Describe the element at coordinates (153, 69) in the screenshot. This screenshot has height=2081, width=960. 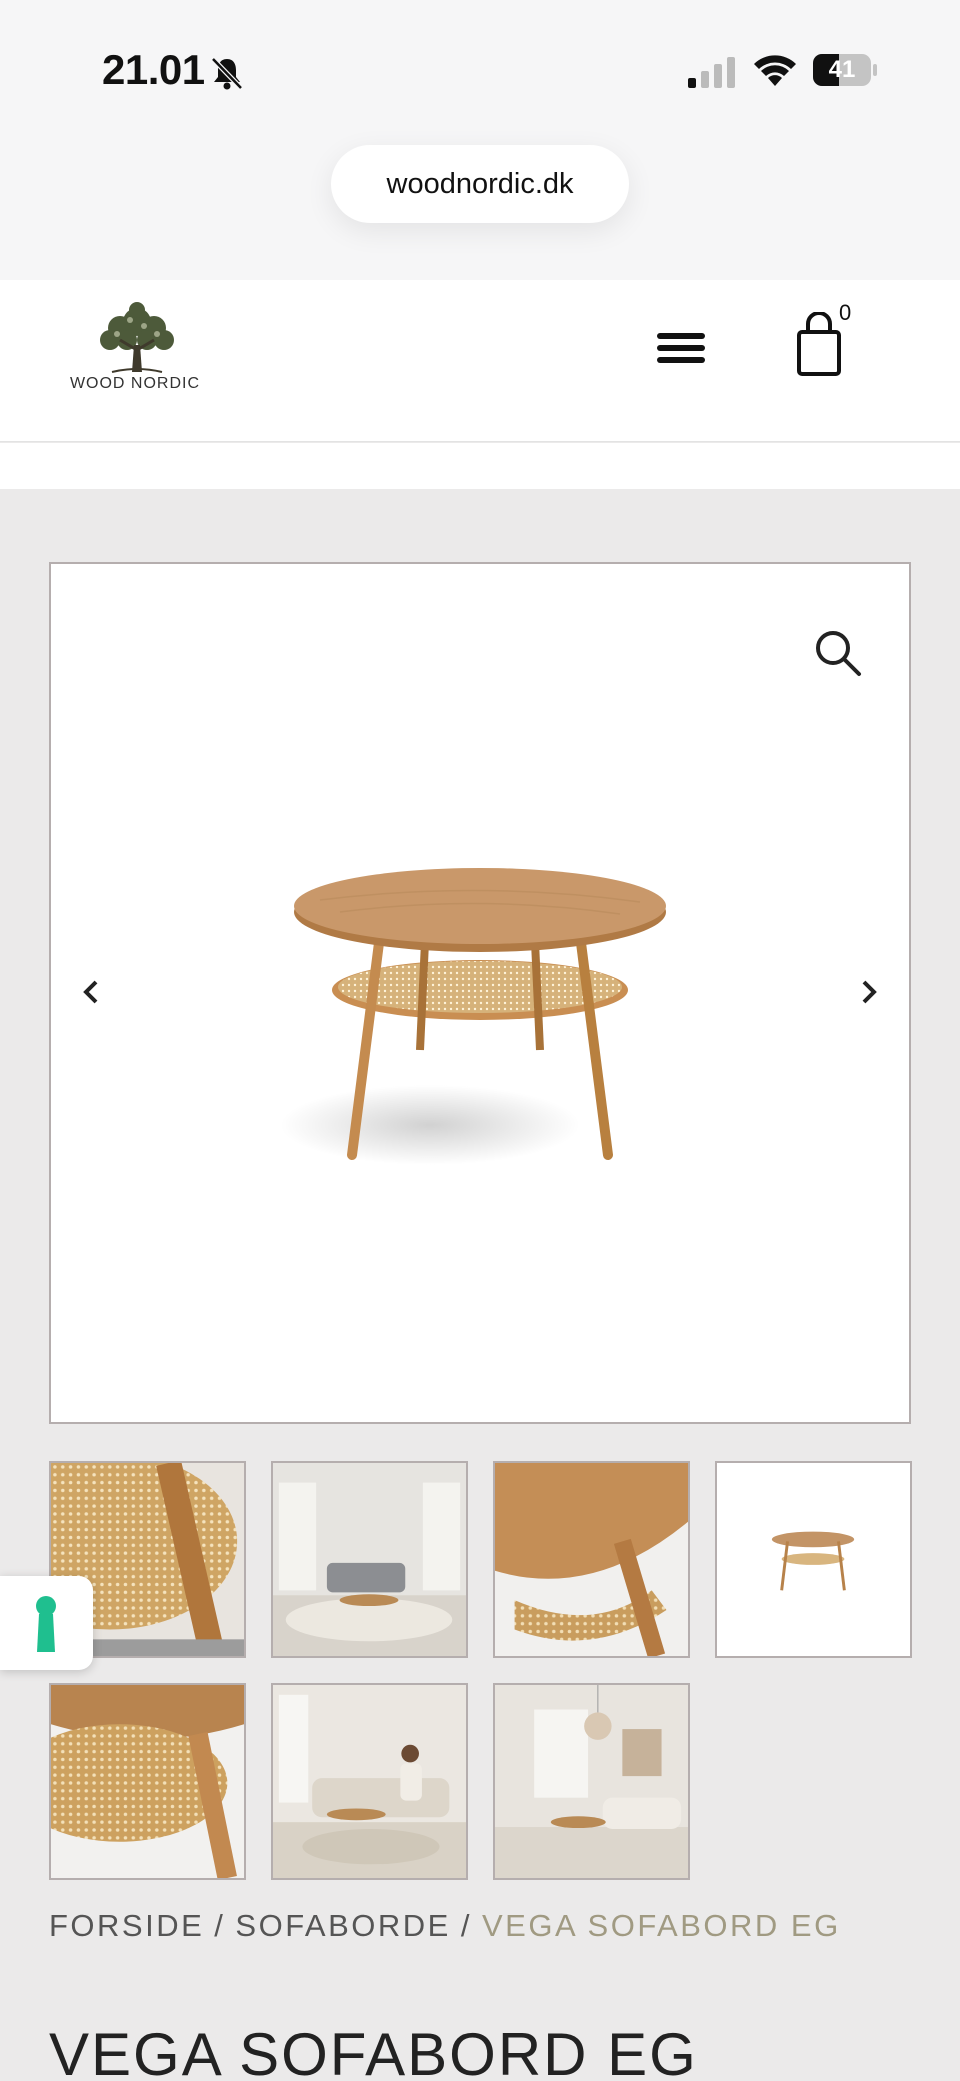
I see `status-time: 21.01` at that location.